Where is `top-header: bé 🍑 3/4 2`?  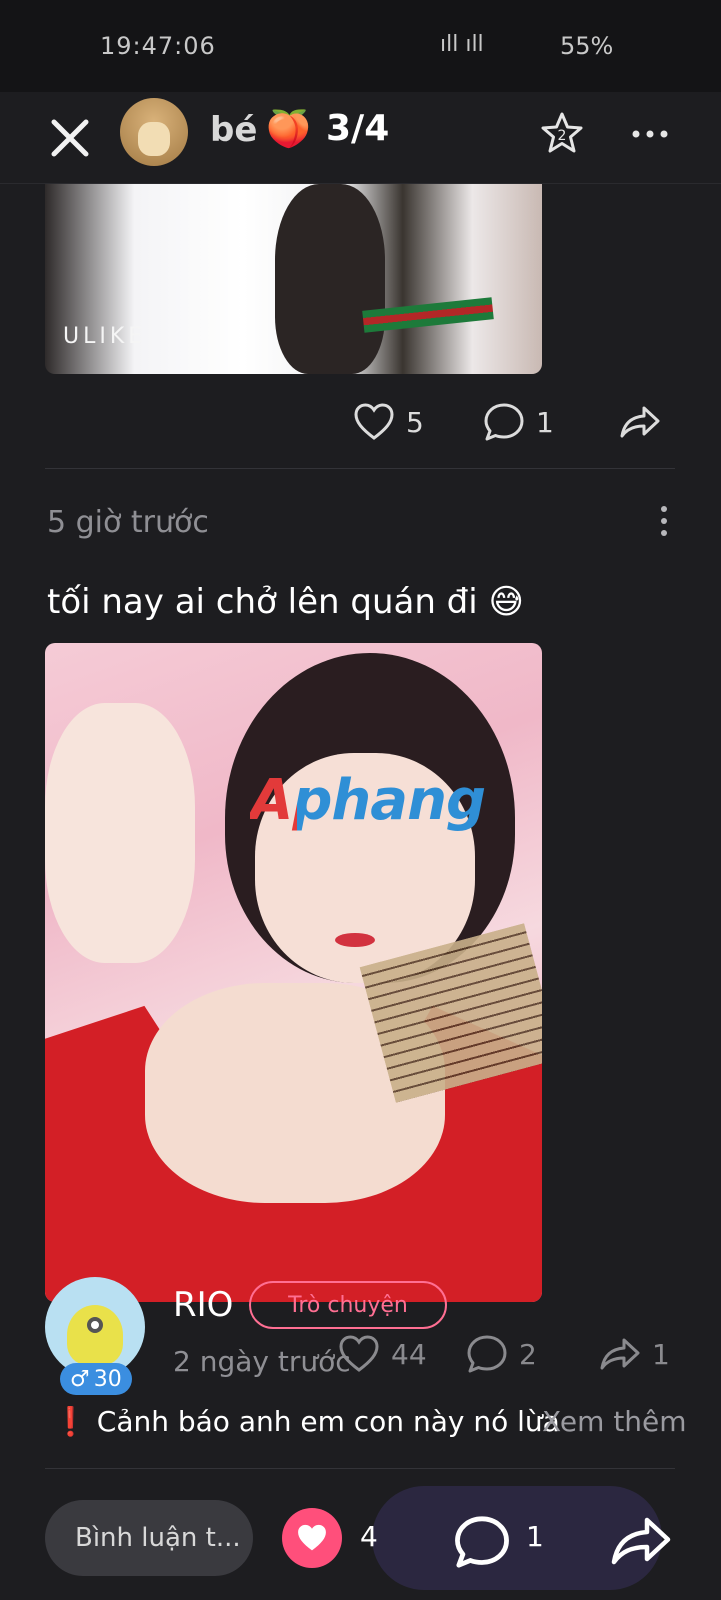
top-header: bé 🍑 3/4 2 is located at coordinates (360, 138).